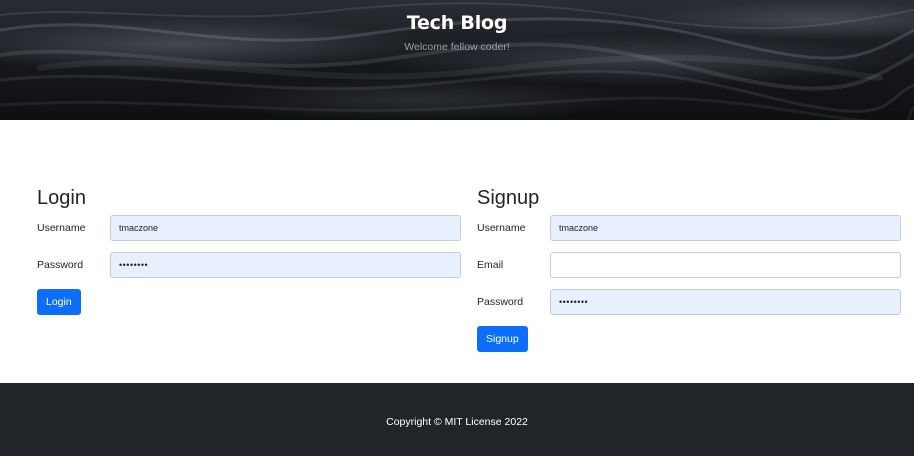 This screenshot has width=914, height=456. I want to click on login-password-input, so click(285, 265).